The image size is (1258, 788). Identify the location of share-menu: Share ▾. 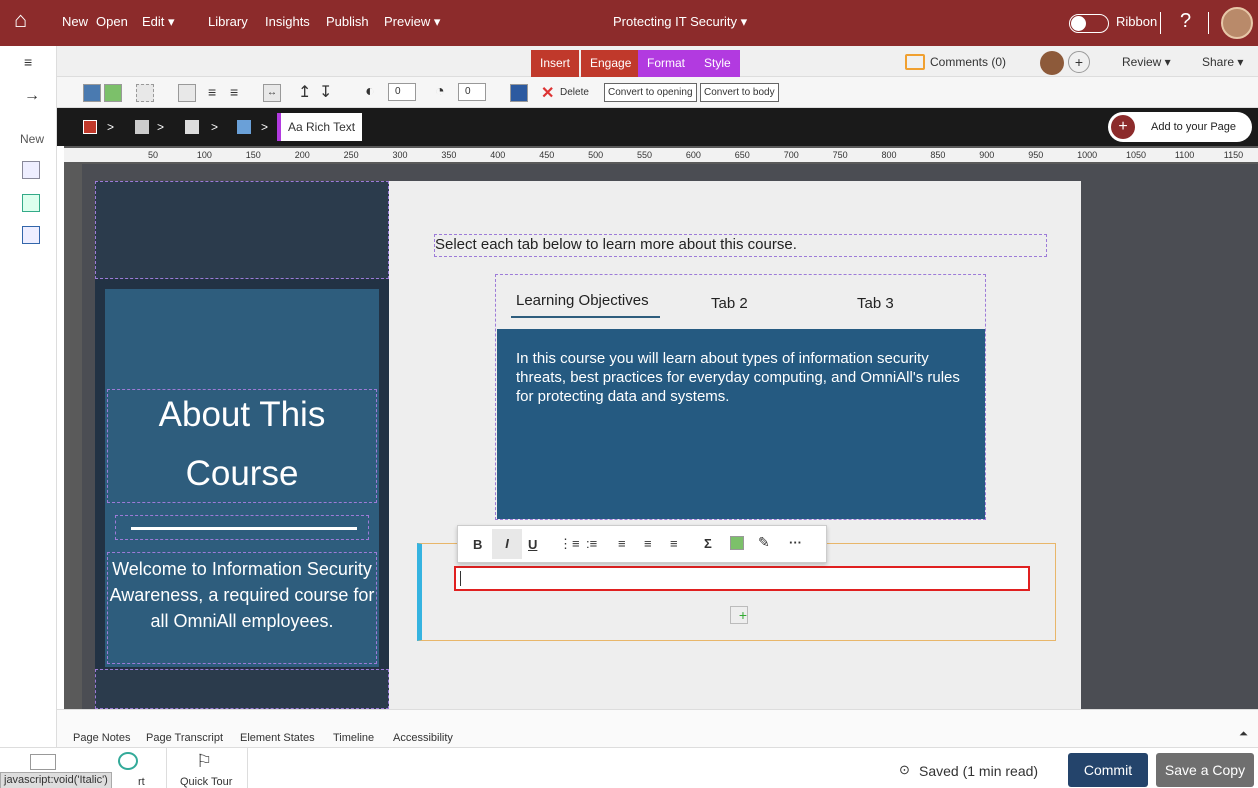
(1222, 62).